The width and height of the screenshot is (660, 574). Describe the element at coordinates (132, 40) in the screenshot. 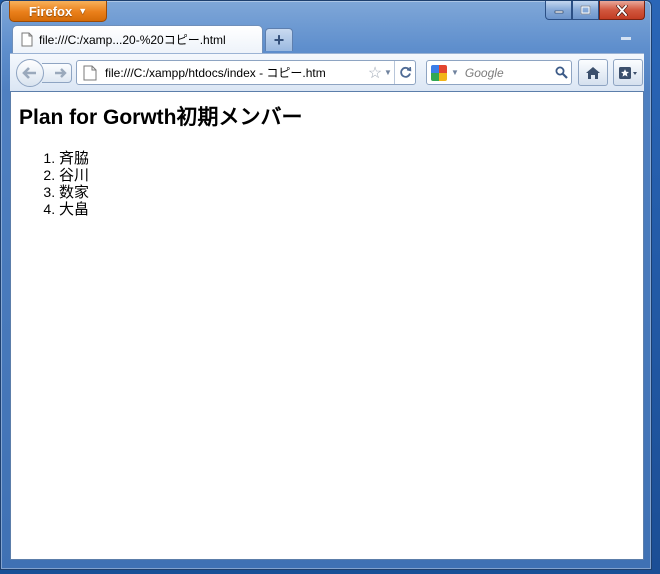

I see `tab-title: file:///C:/xamp...20-%20コピー.html` at that location.